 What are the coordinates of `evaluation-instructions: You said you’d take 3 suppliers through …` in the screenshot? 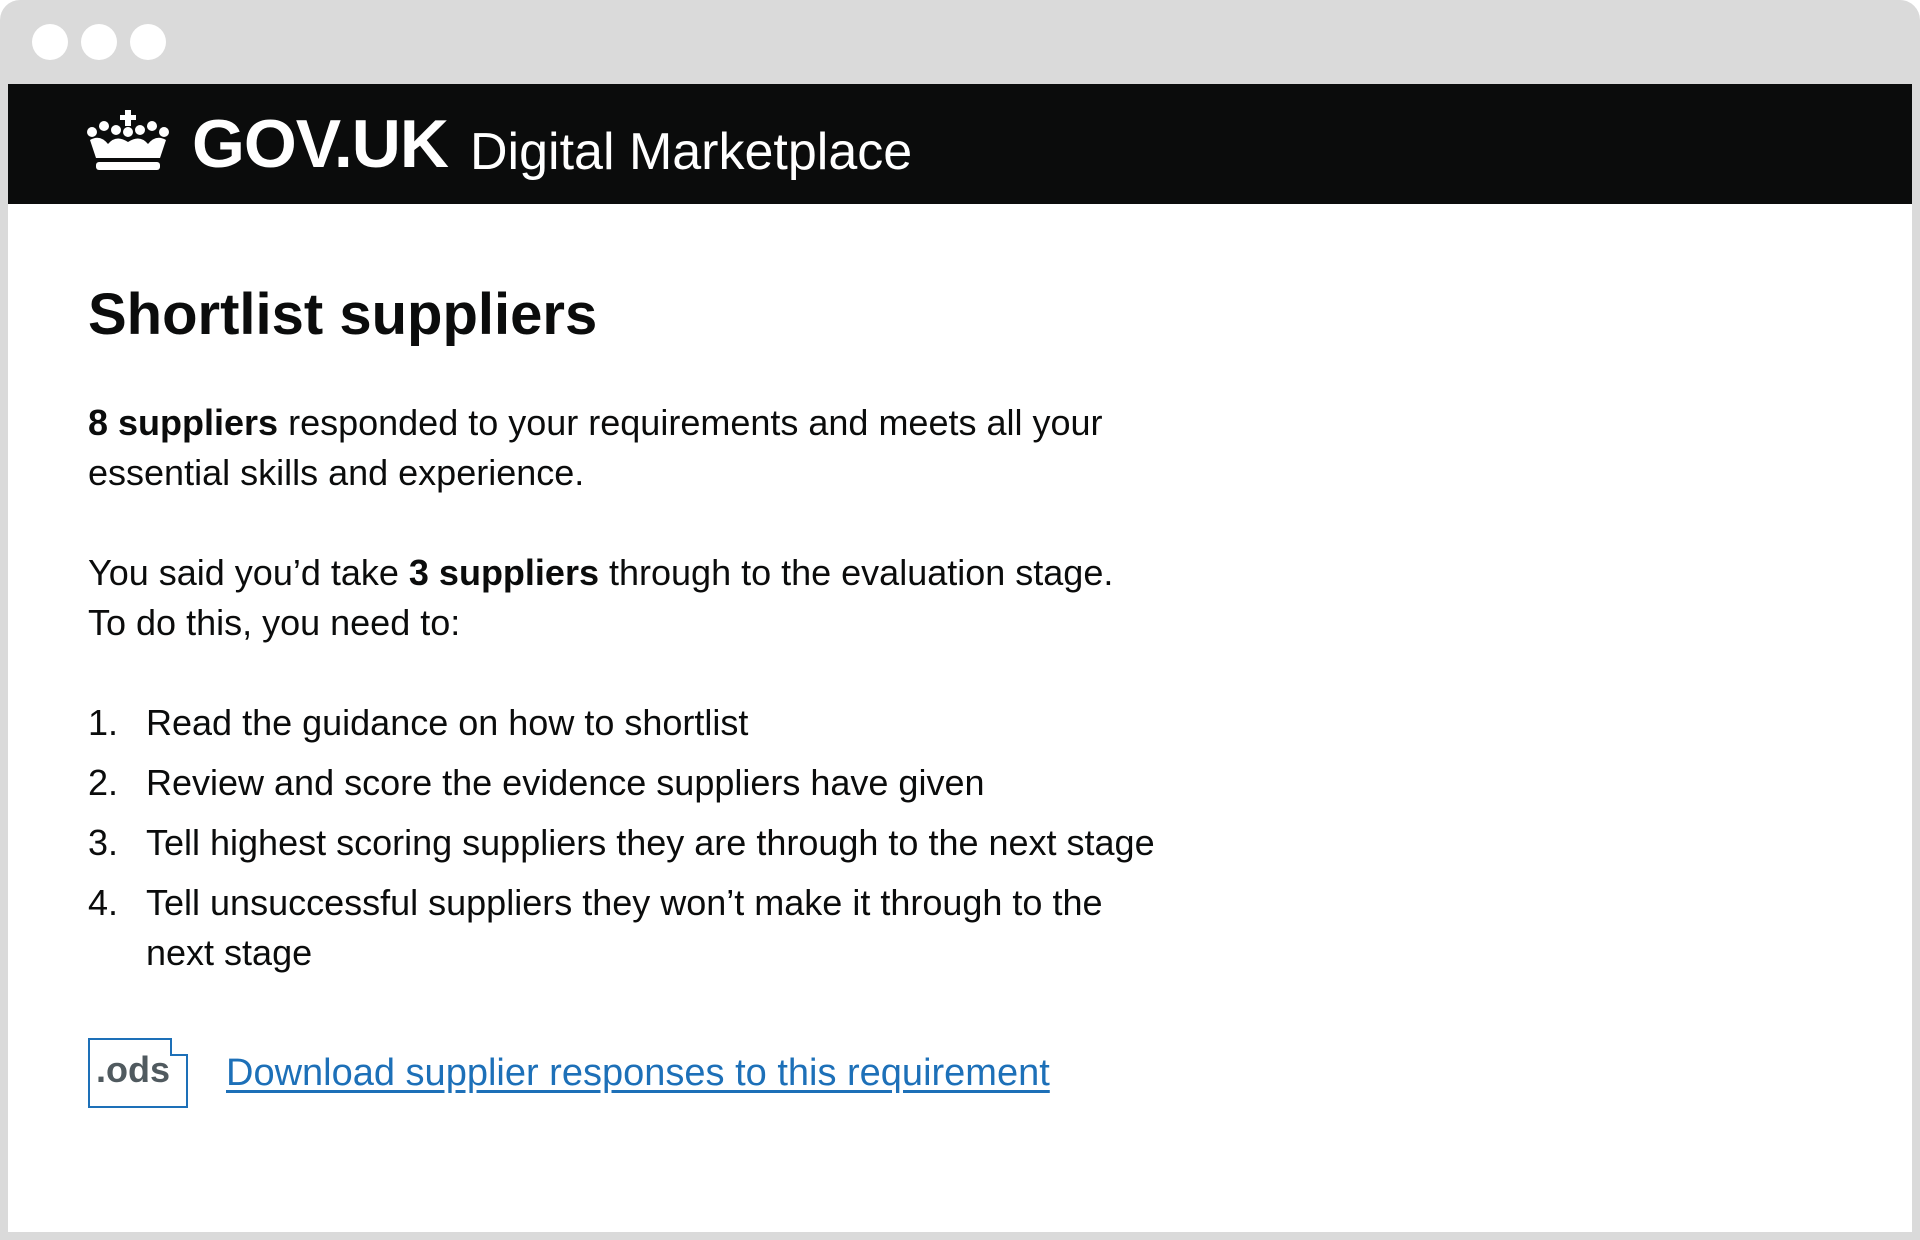 It's located at (608, 598).